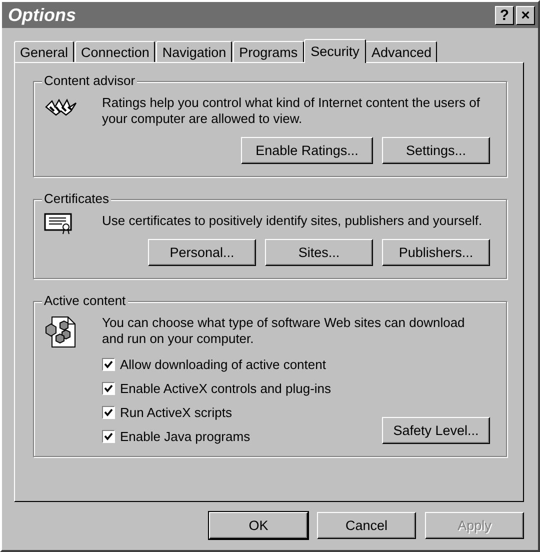  What do you see at coordinates (223, 364) in the screenshot?
I see `checkbox-label: Allow downloading of active content` at bounding box center [223, 364].